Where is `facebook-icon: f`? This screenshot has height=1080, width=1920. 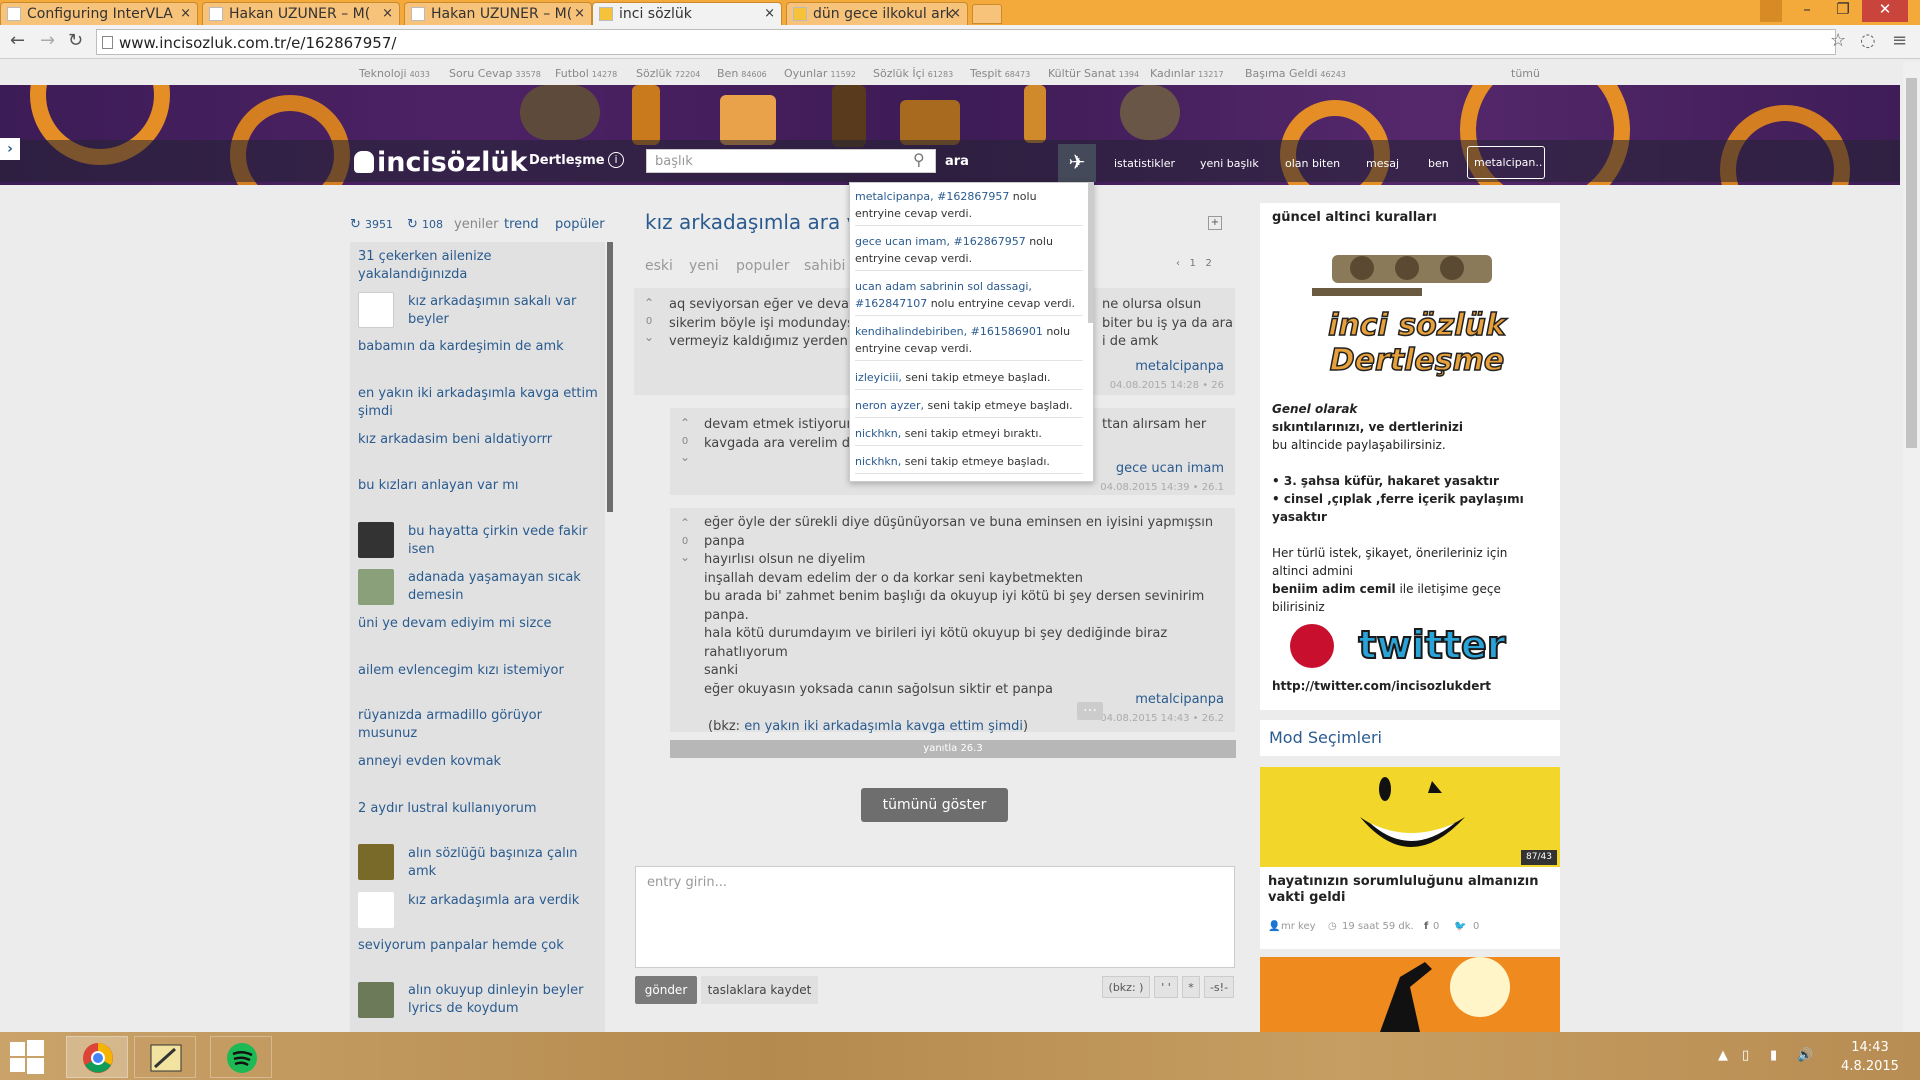
facebook-icon: f is located at coordinates (1426, 926).